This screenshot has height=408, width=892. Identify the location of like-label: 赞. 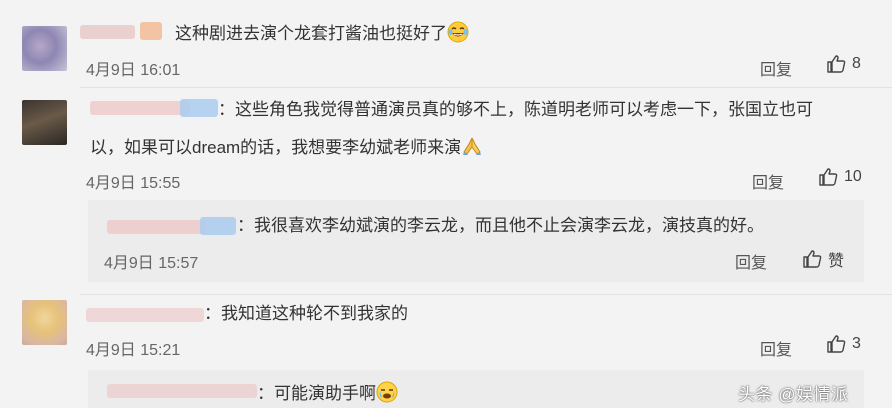
(836, 261).